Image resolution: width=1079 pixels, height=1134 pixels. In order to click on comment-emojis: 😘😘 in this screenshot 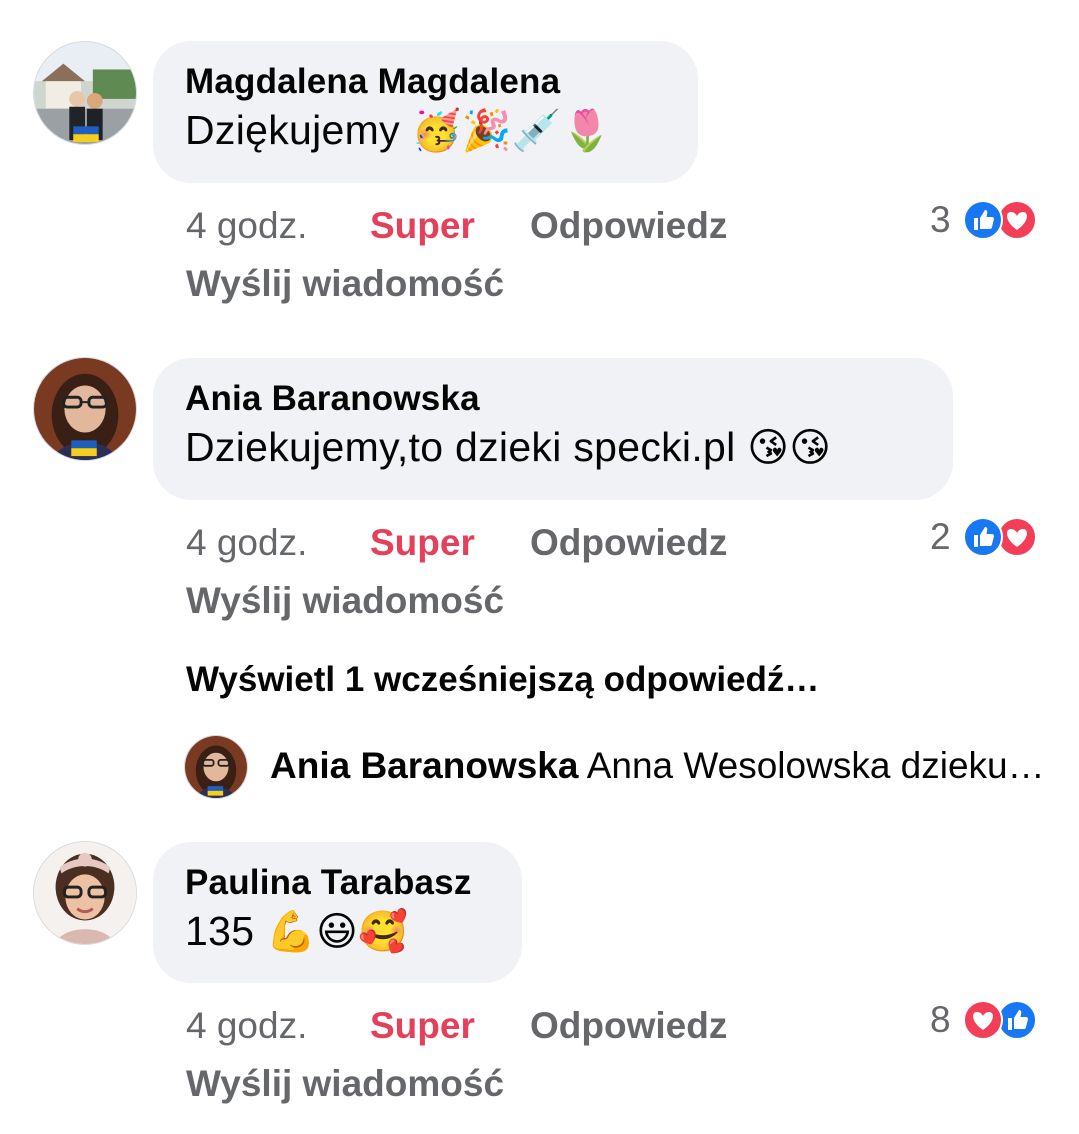, I will do `click(789, 448)`.